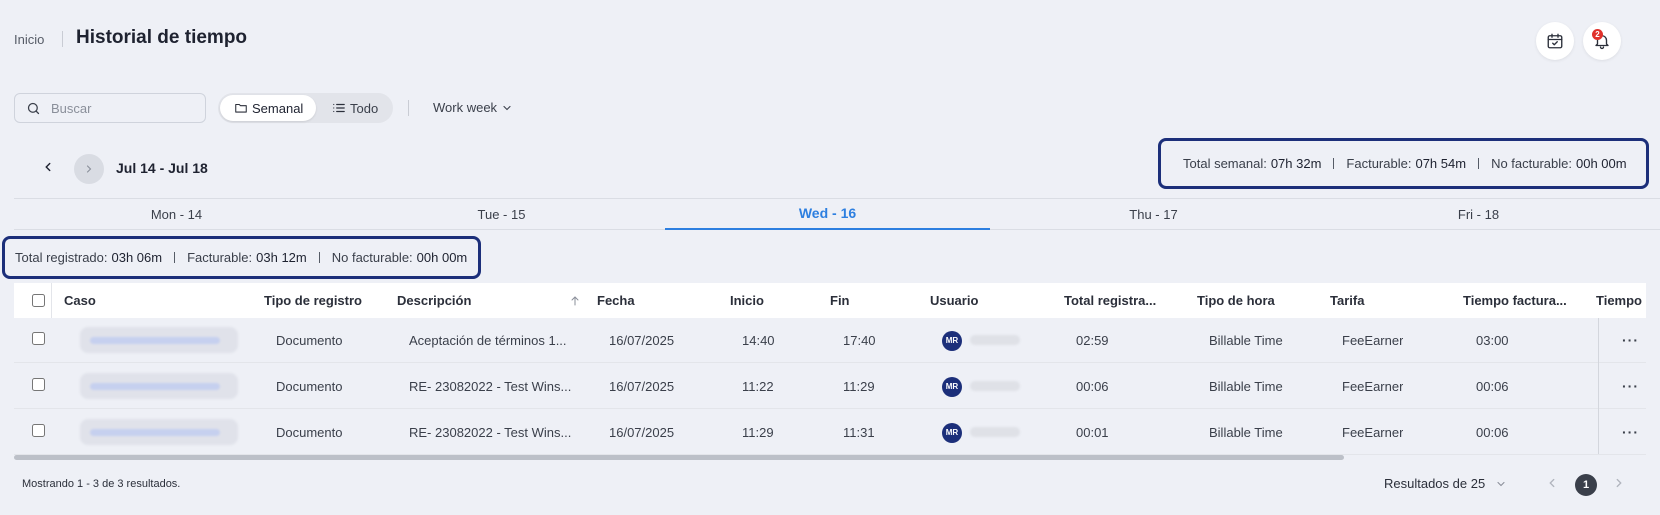  What do you see at coordinates (1586, 485) in the screenshot?
I see `page-number-current: 1` at bounding box center [1586, 485].